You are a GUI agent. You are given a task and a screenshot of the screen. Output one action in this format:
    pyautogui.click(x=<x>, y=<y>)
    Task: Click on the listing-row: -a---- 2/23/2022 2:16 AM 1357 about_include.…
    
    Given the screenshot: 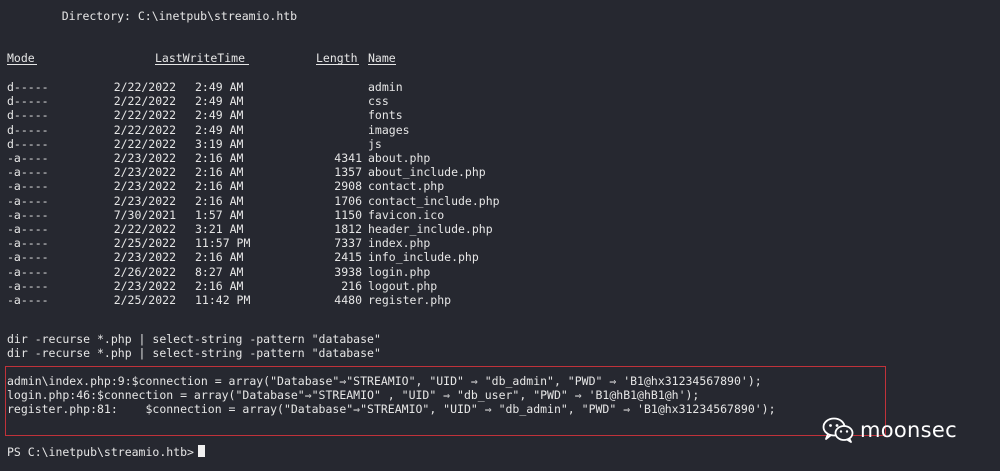 What is the action you would take?
    pyautogui.click(x=500, y=172)
    